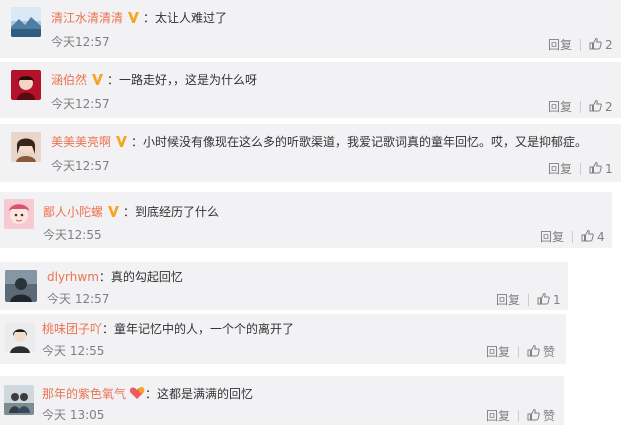  Describe the element at coordinates (204, 329) in the screenshot. I see `comment-text: 童年记忆中的人，一个个的离开了` at that location.